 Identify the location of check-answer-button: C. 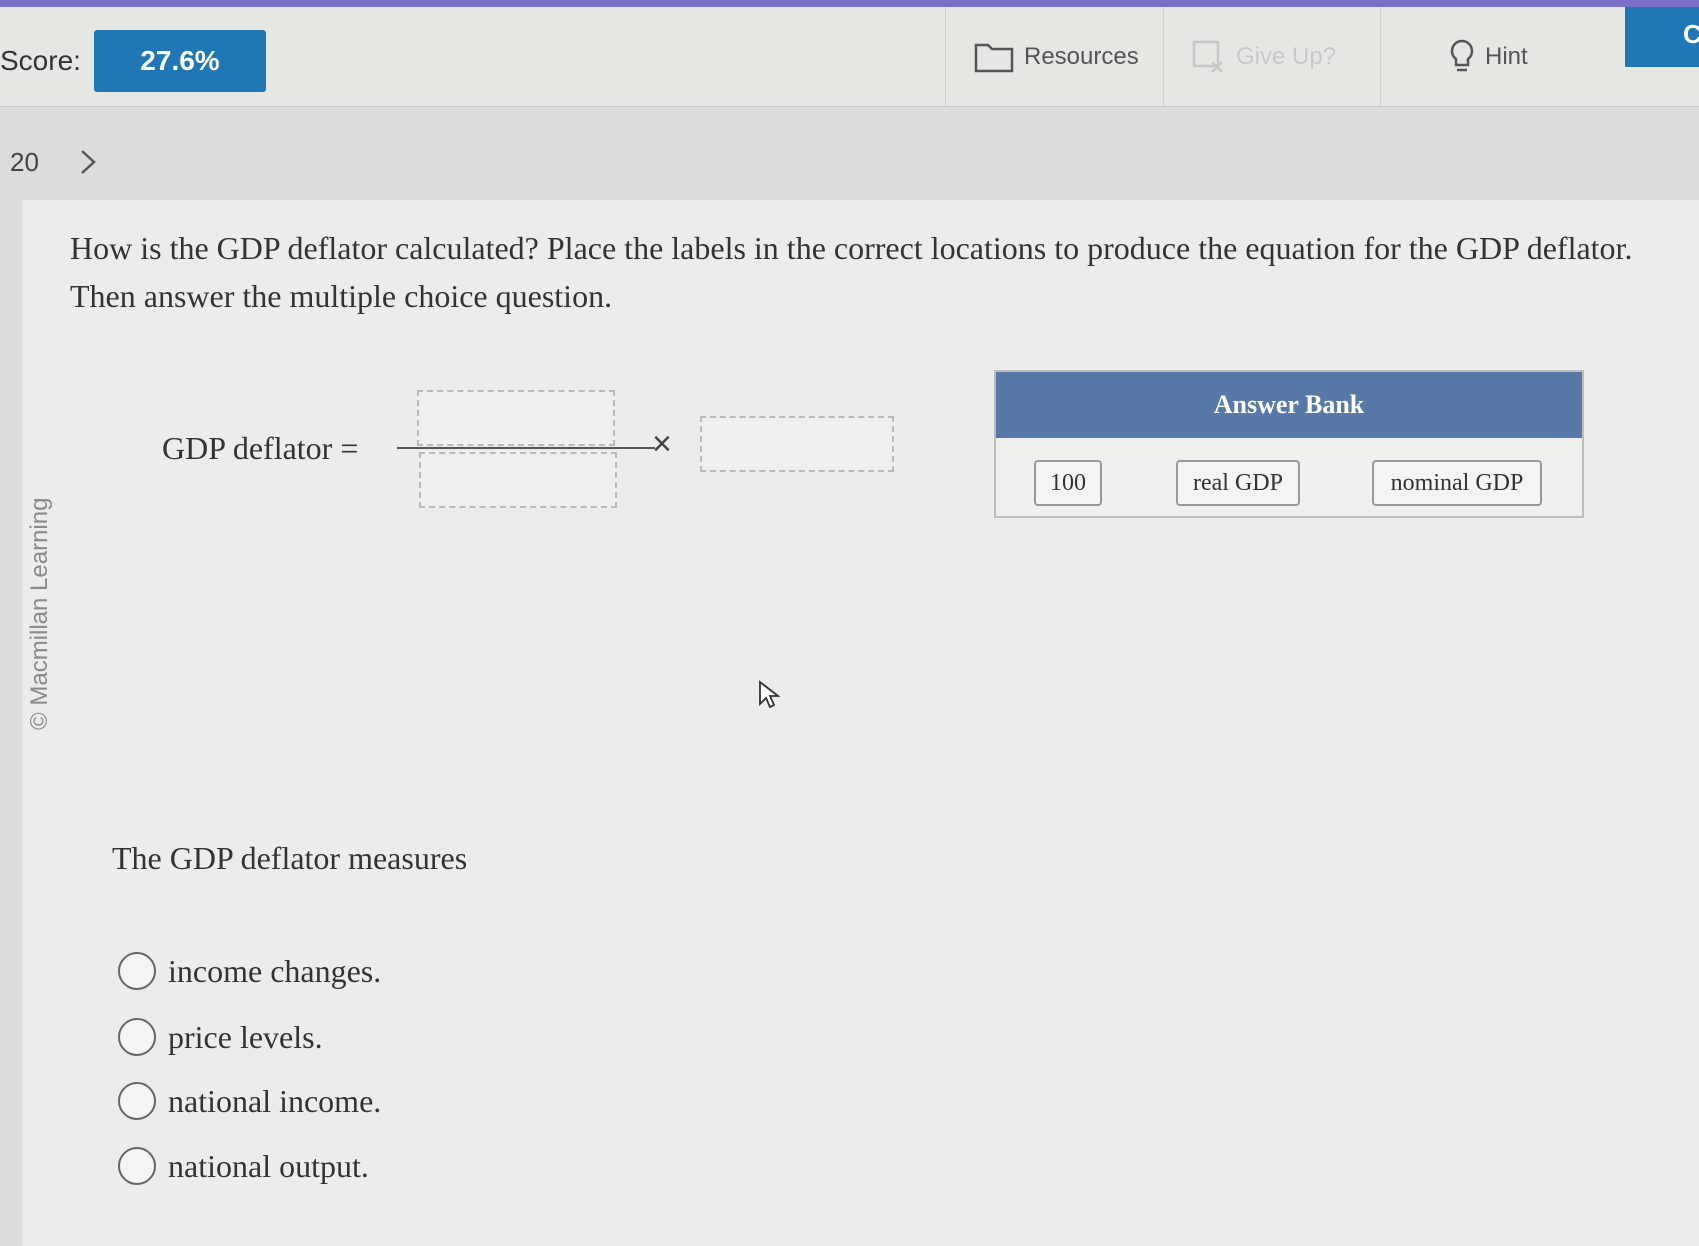
(1662, 37).